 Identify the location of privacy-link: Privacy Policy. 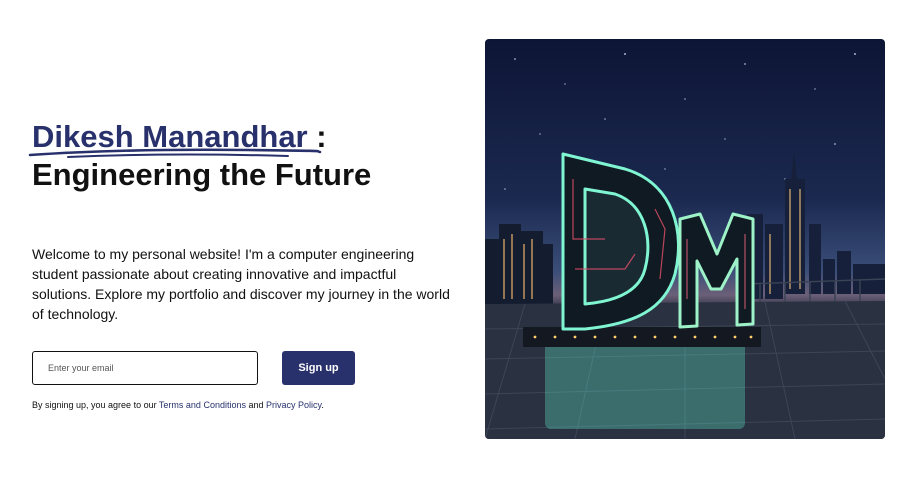
(293, 405).